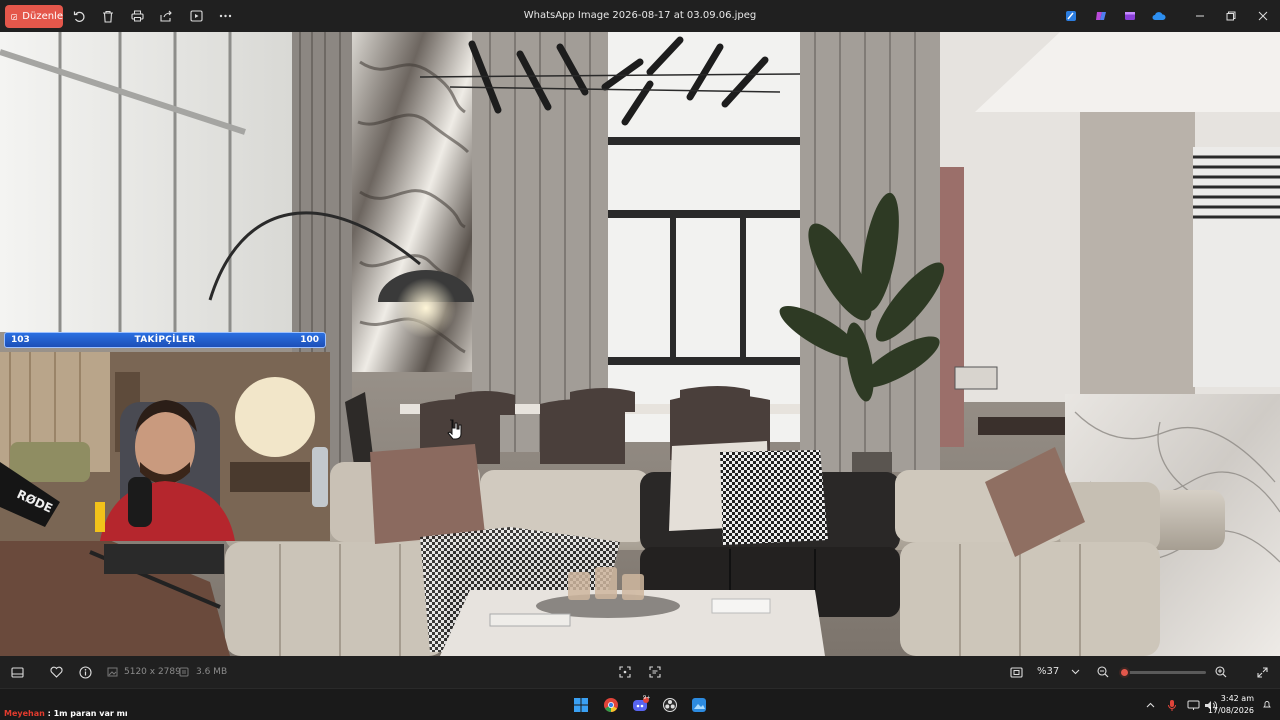 The width and height of the screenshot is (1280, 720). I want to click on webcam-feed: RØDE, so click(165, 446).